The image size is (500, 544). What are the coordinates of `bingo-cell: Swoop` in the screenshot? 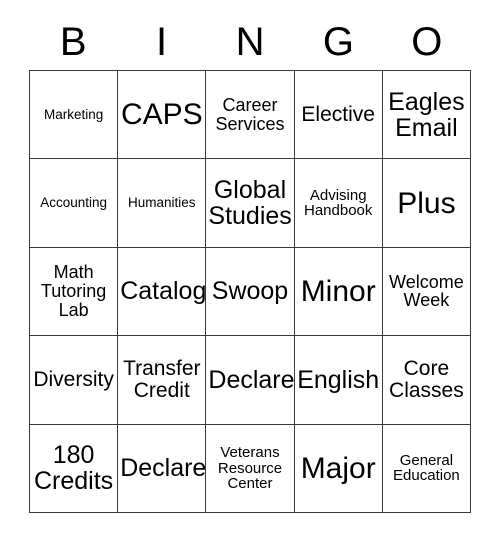 It's located at (250, 292).